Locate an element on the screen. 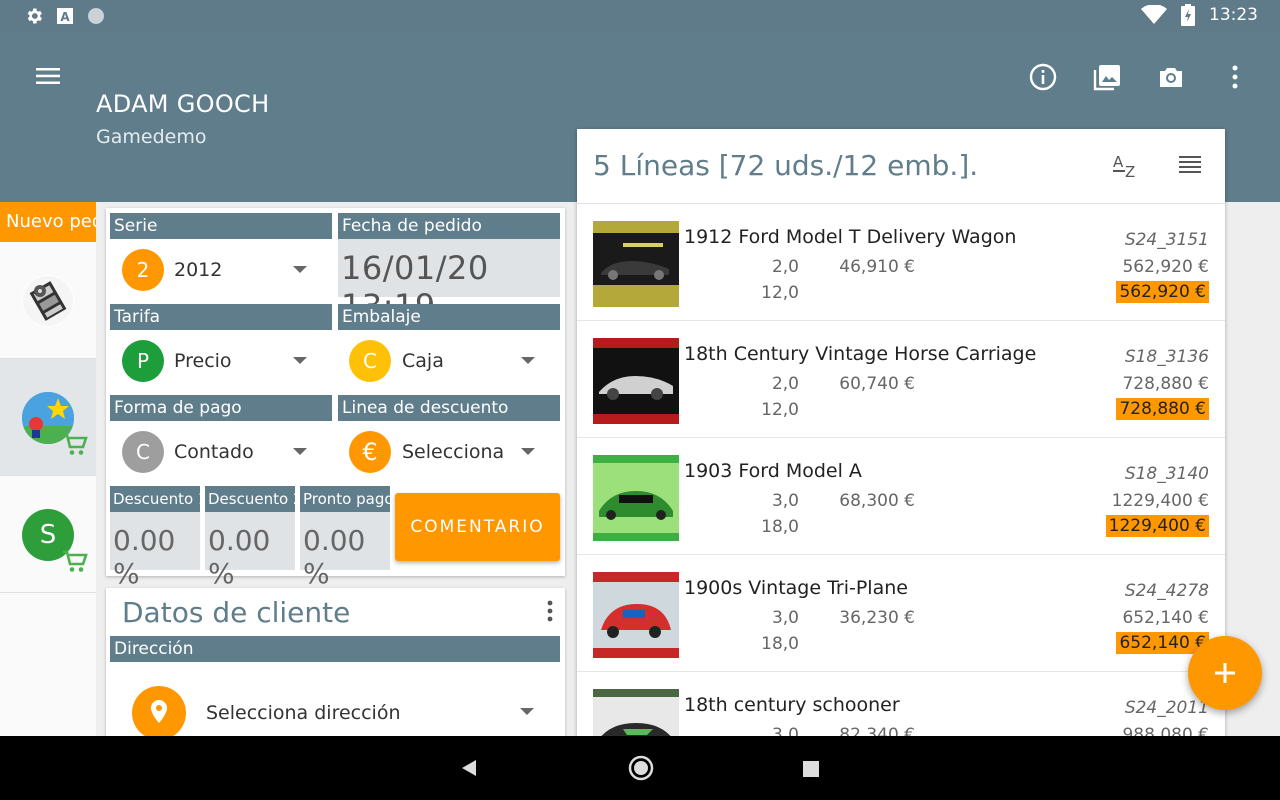 This screenshot has width=1280, height=800. qty-units: 18,0 is located at coordinates (780, 644).